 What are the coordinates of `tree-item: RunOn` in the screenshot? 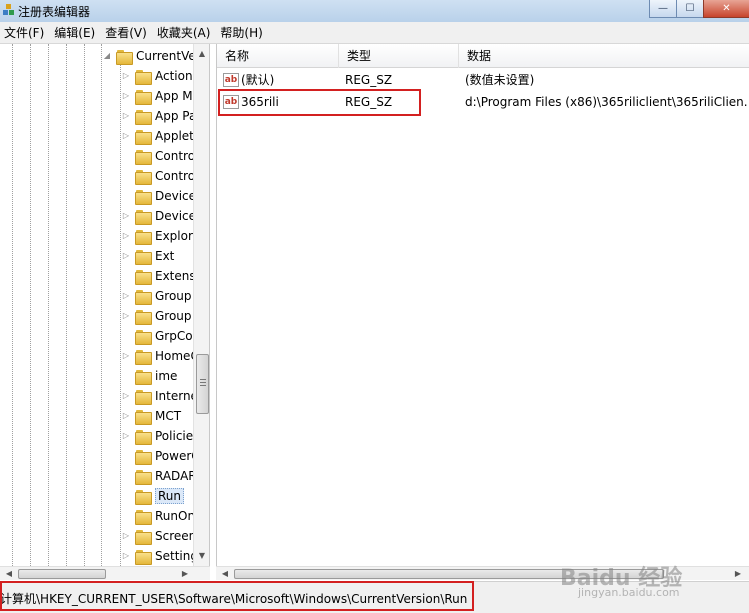 It's located at (158, 516).